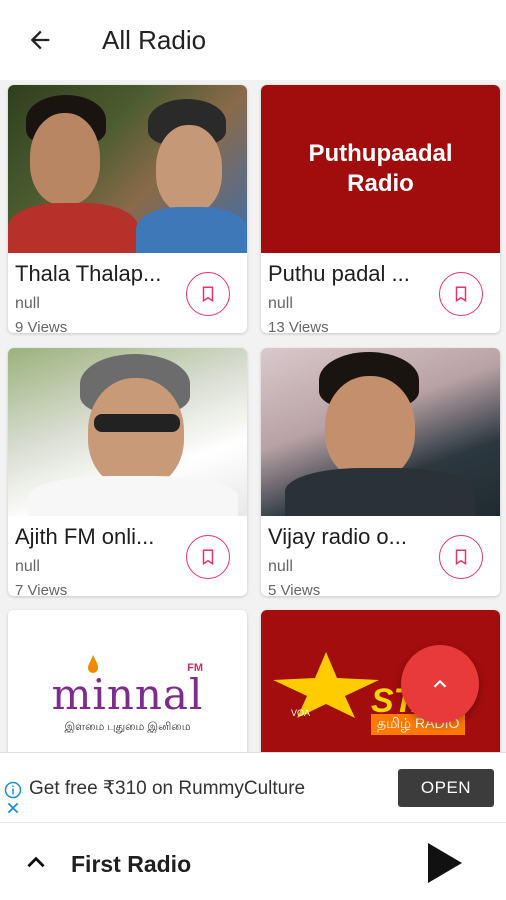  I want to click on station-views: 5 Views, so click(294, 589).